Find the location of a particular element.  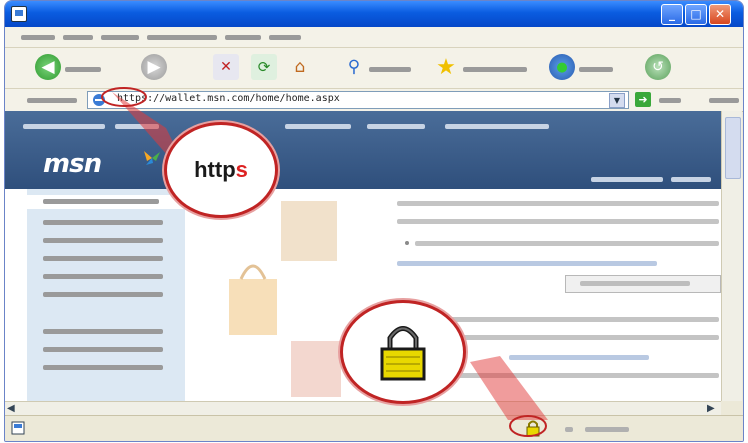

padlock-callout is located at coordinates (403, 352).